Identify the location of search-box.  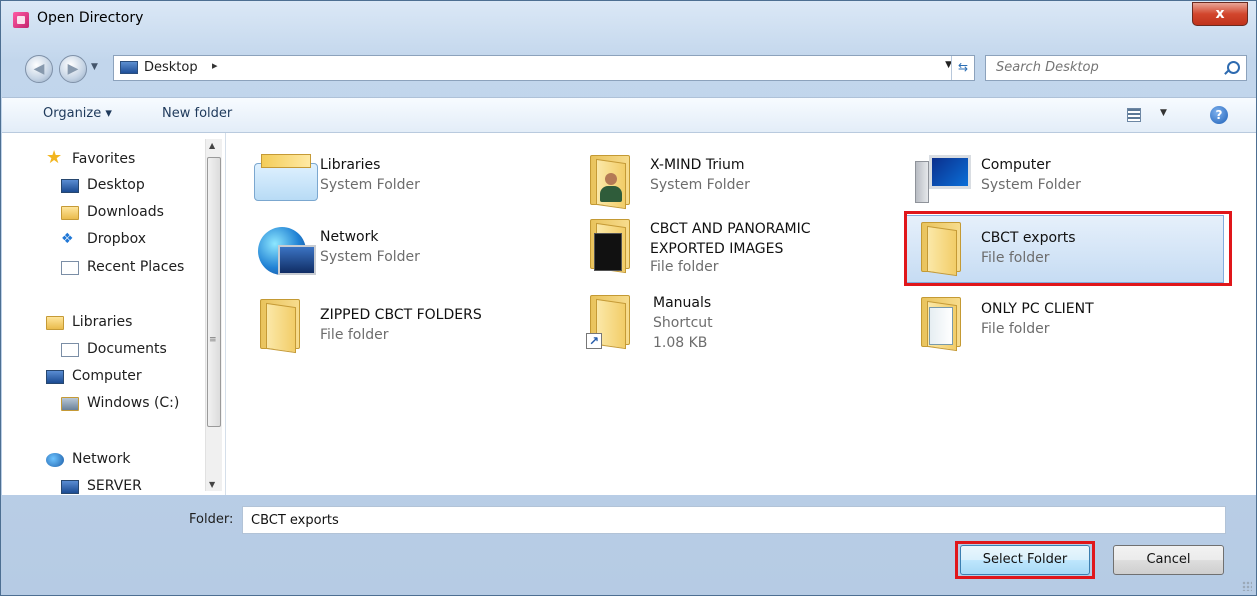
(1116, 68).